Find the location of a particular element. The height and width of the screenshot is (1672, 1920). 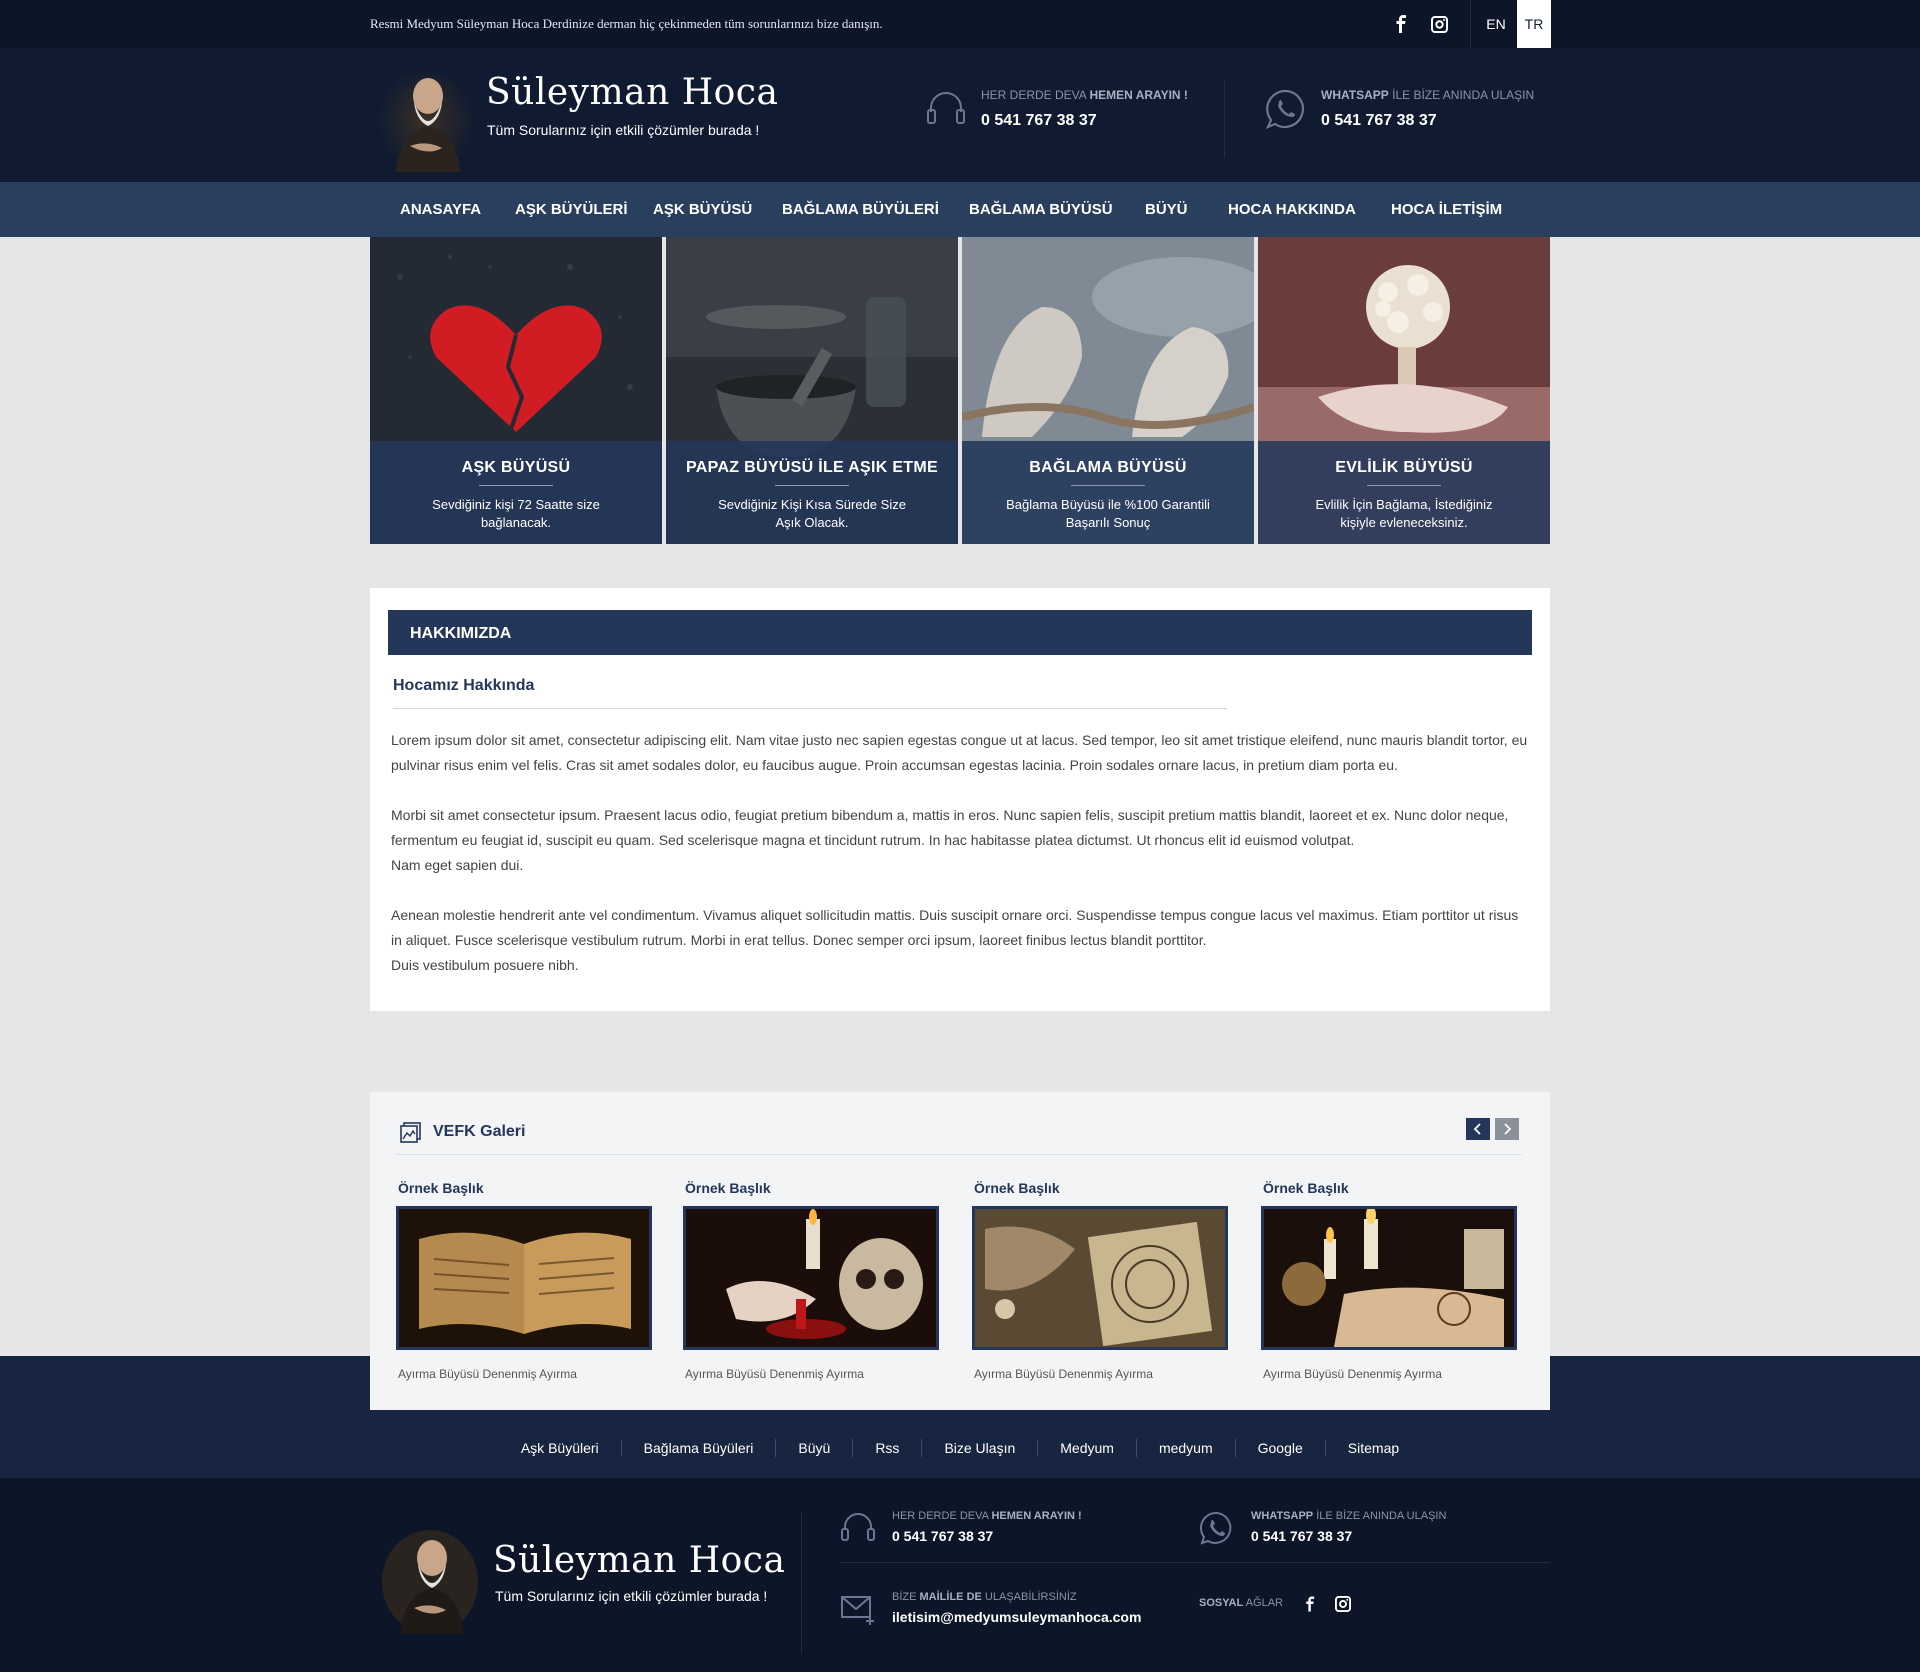

tile-title: AŞK BÜYÜSÜ is located at coordinates (516, 467).